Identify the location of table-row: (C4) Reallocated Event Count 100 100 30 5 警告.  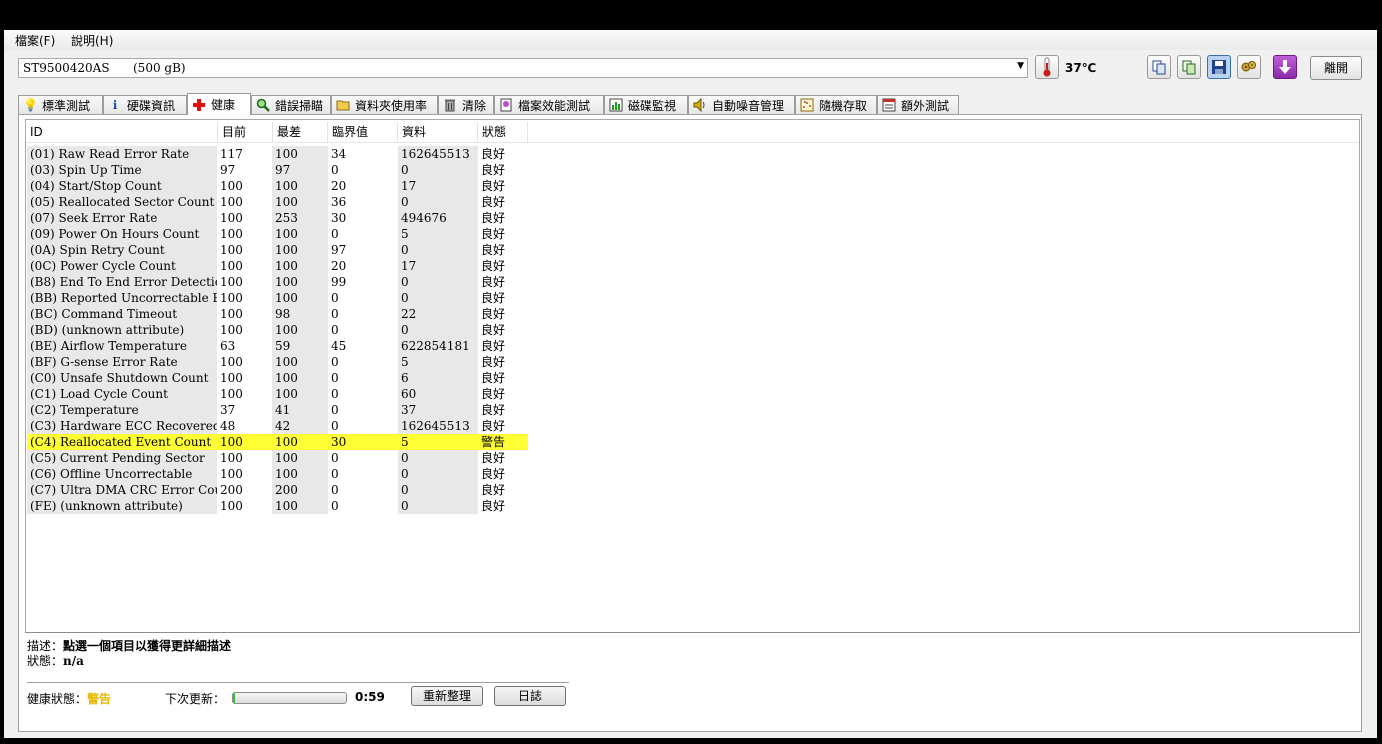
(277, 442).